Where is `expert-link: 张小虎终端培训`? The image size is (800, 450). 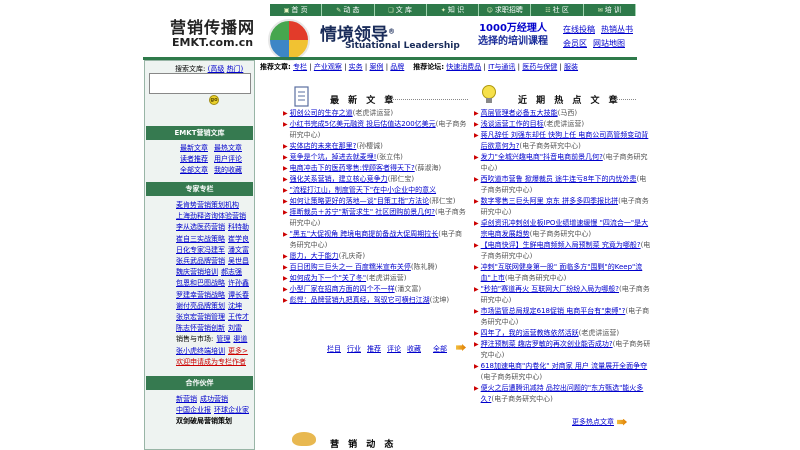
expert-link: 张小虎终端培训 is located at coordinates (200, 351).